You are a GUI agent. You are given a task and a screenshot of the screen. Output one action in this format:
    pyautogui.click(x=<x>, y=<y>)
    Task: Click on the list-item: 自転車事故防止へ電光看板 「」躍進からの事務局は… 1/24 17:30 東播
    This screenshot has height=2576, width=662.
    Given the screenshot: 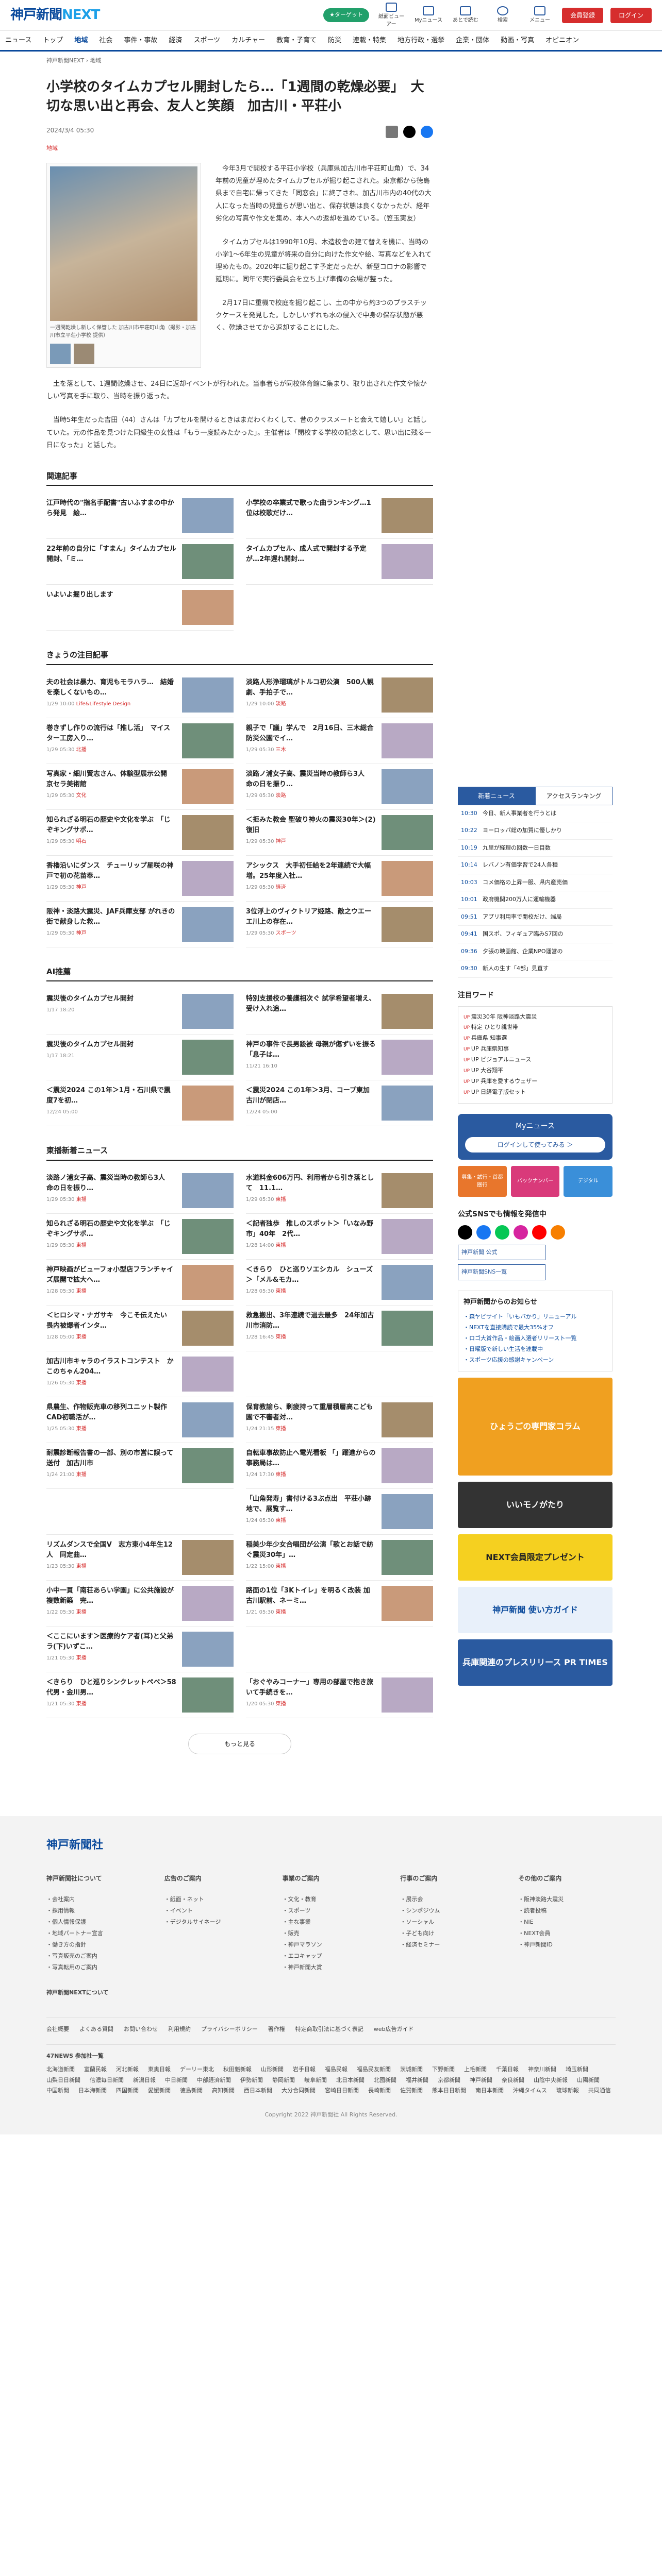 What is the action you would take?
    pyautogui.click(x=339, y=1466)
    